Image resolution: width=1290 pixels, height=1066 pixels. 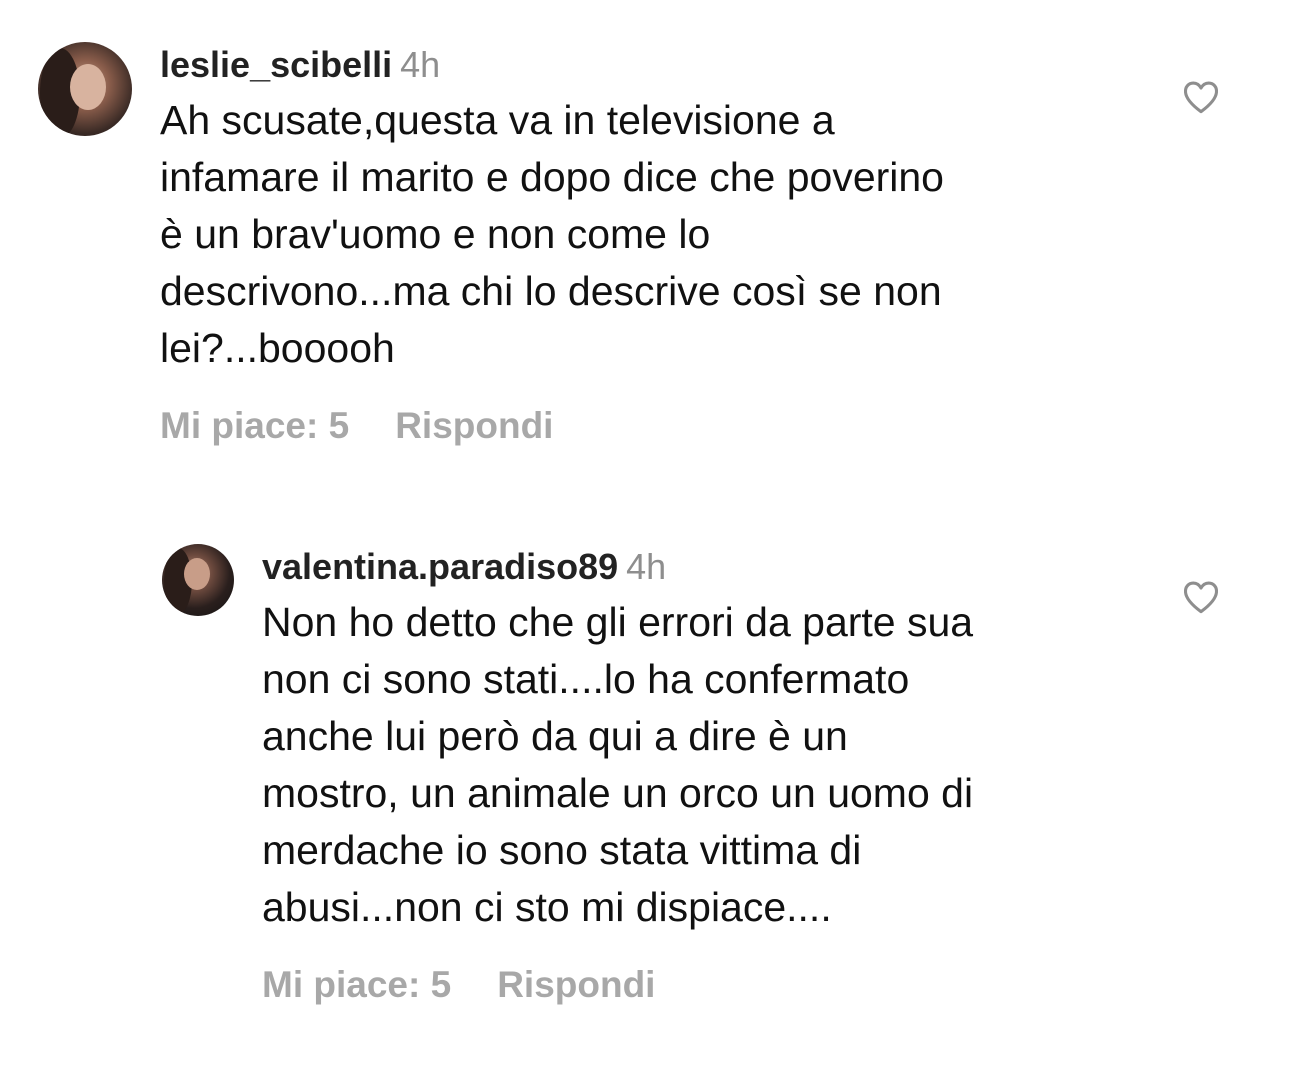 I want to click on comment-header: valentina.paradiso89 4h, so click(x=712, y=567).